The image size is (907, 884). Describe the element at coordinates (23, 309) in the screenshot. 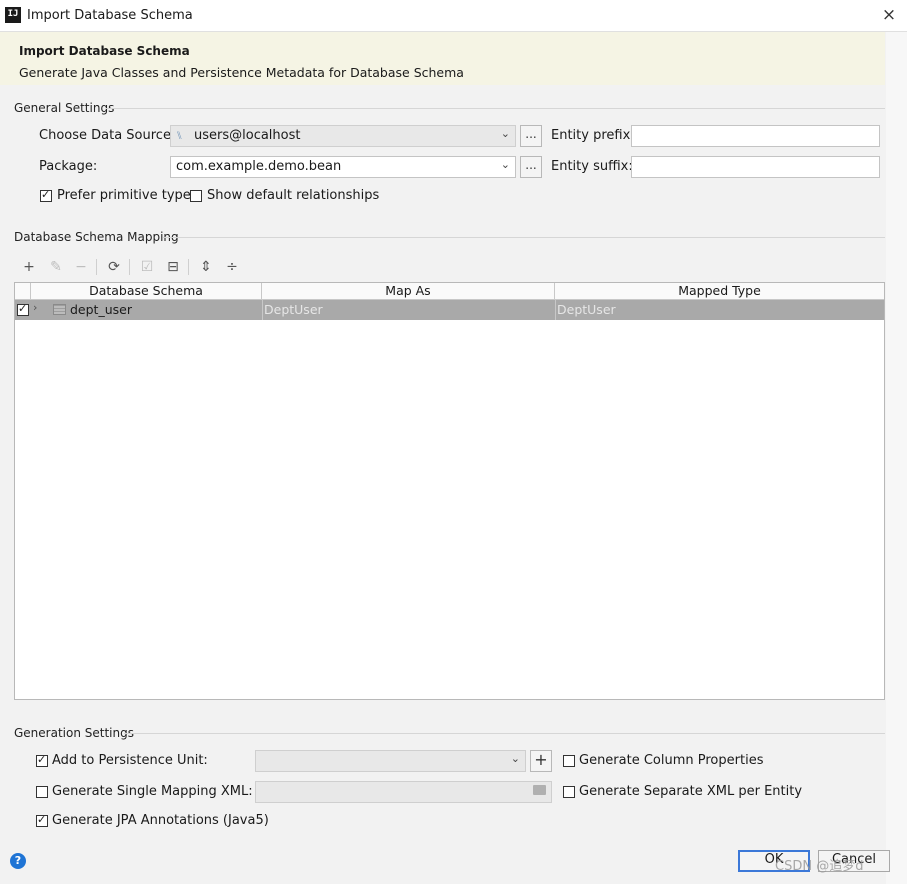

I see `row-checkbox` at that location.